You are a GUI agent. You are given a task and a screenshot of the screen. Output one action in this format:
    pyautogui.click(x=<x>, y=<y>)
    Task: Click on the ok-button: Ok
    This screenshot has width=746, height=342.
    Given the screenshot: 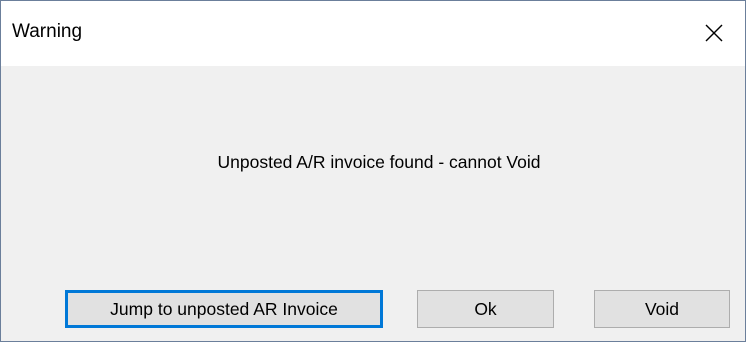 What is the action you would take?
    pyautogui.click(x=485, y=309)
    